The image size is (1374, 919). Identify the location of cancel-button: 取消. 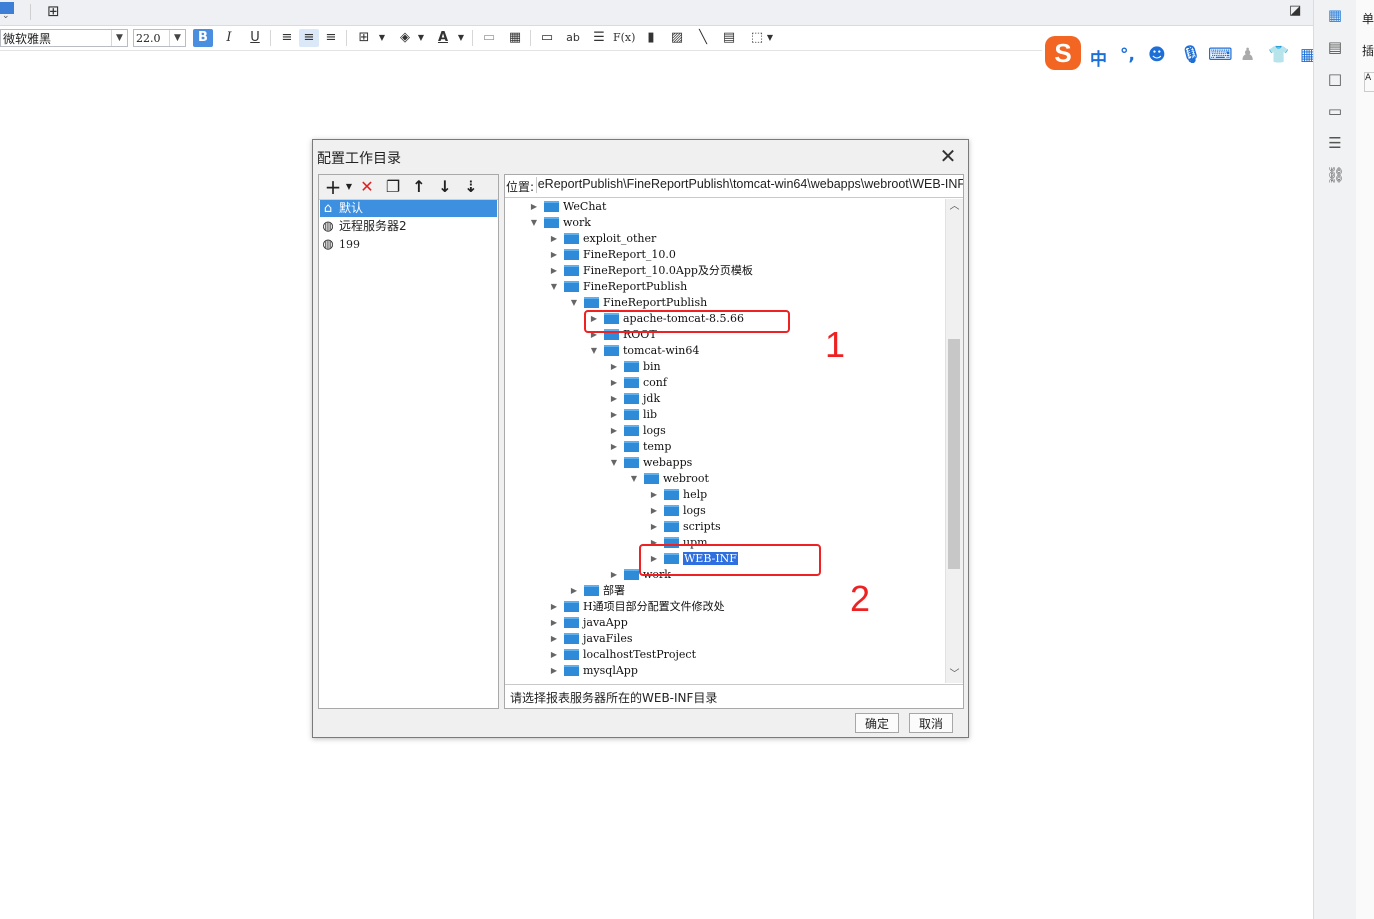
(931, 723).